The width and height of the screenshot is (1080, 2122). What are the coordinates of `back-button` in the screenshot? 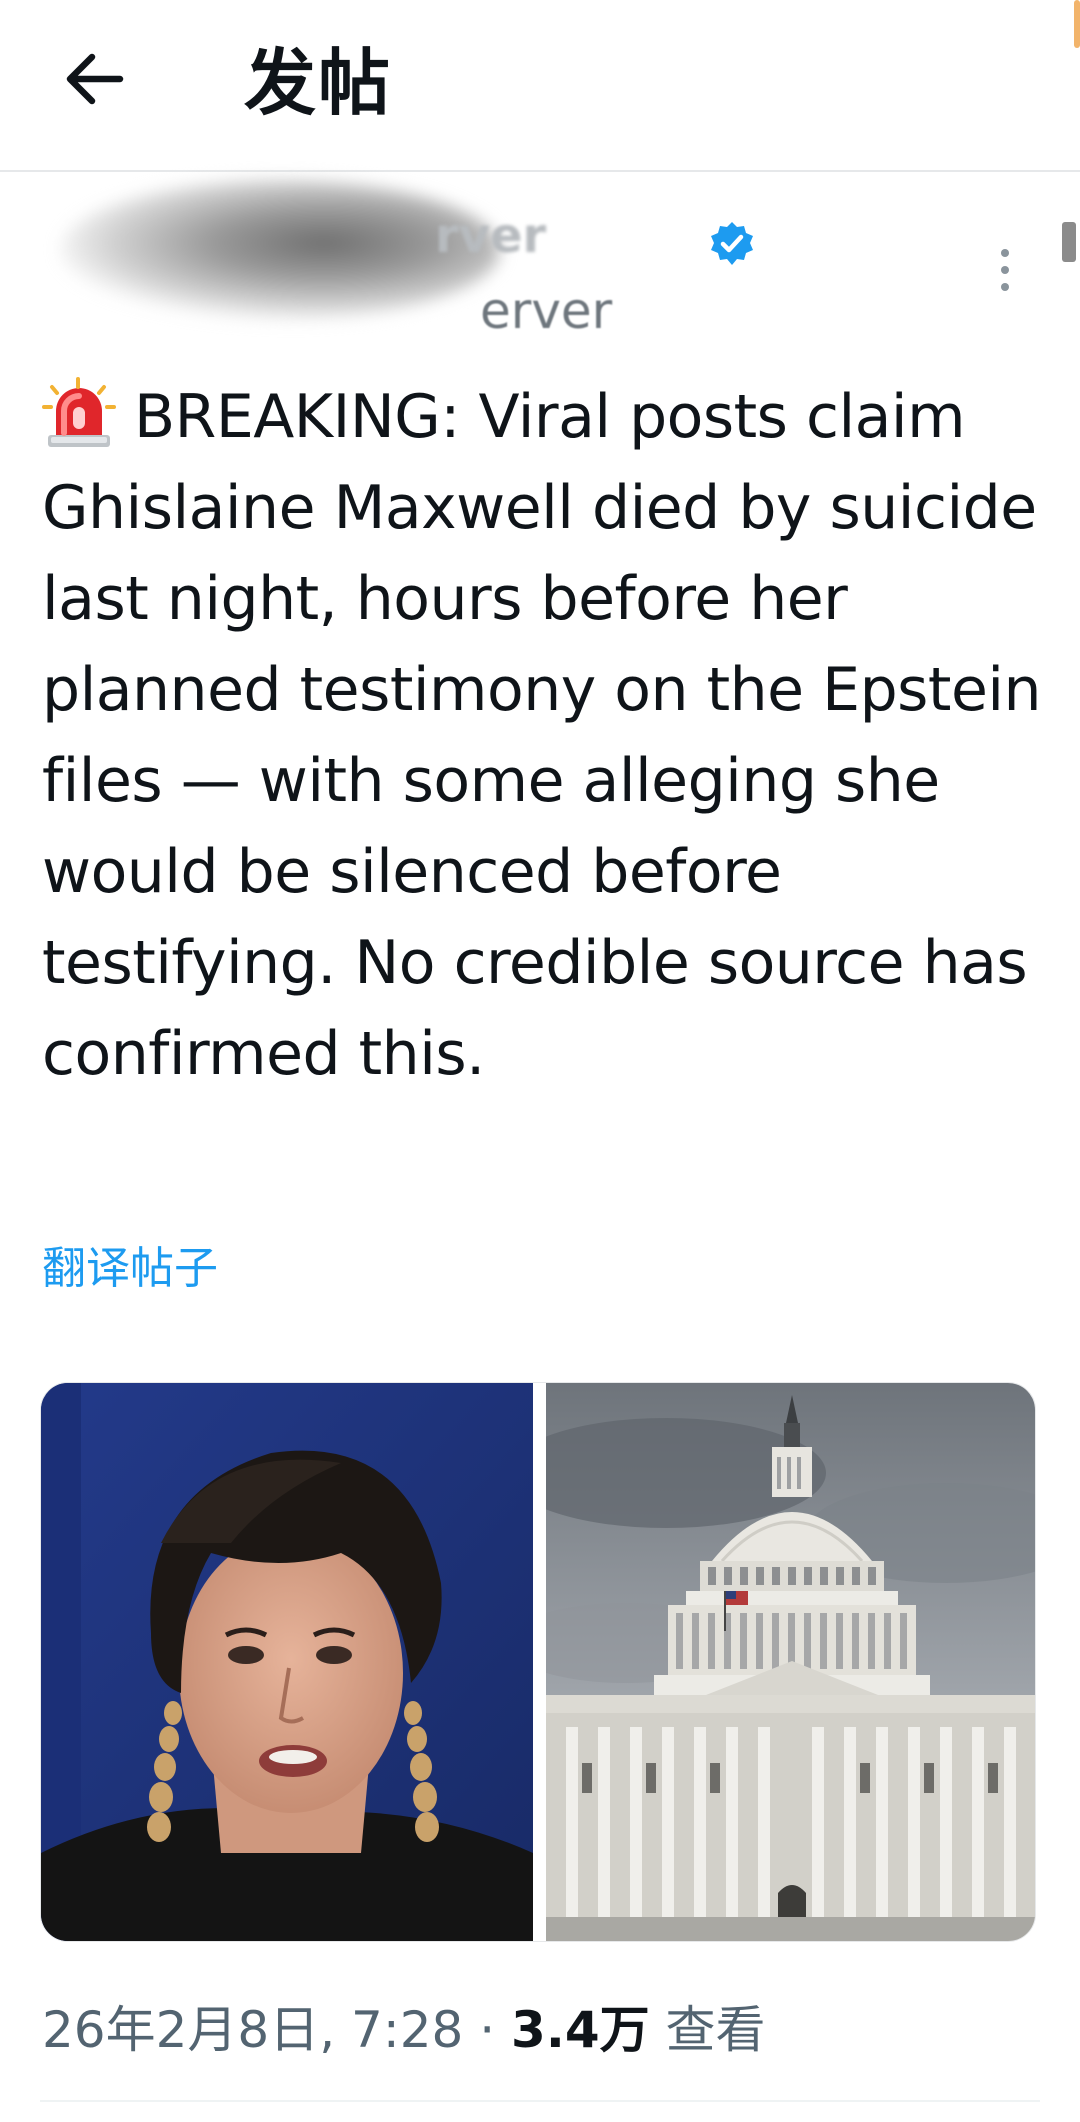 It's located at (95, 79).